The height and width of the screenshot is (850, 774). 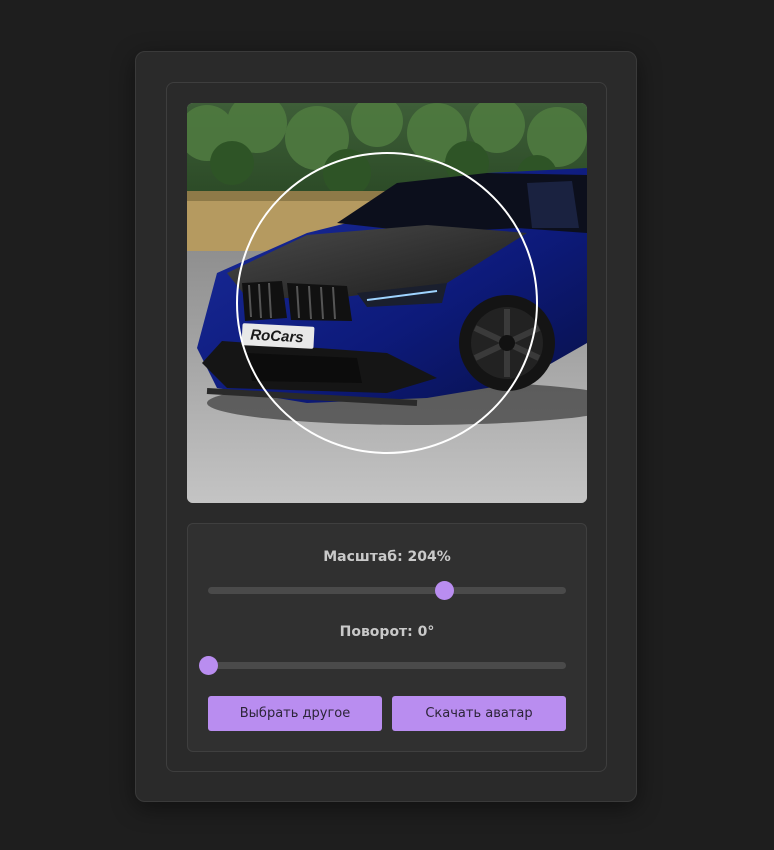 I want to click on choose-another-button: Выбрать другое, so click(x=295, y=713).